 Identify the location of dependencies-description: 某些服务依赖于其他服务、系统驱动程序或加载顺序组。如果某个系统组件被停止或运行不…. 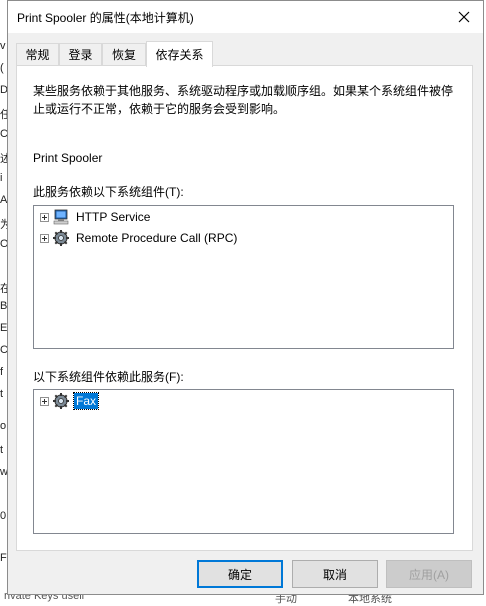
(243, 100).